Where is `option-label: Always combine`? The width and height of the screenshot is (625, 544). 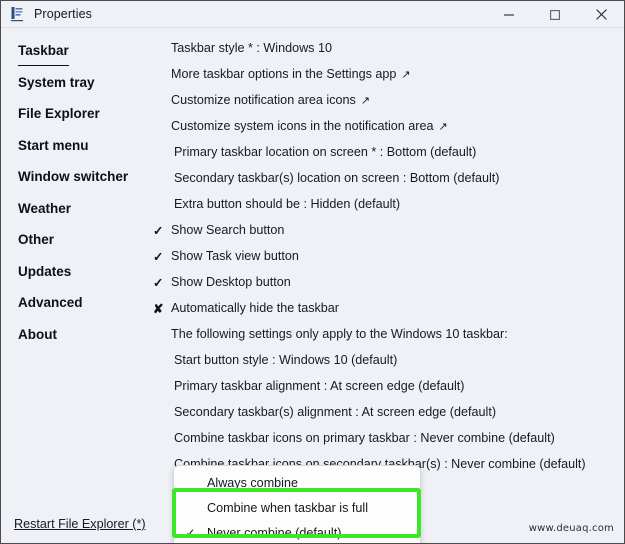
option-label: Always combine is located at coordinates (252, 482).